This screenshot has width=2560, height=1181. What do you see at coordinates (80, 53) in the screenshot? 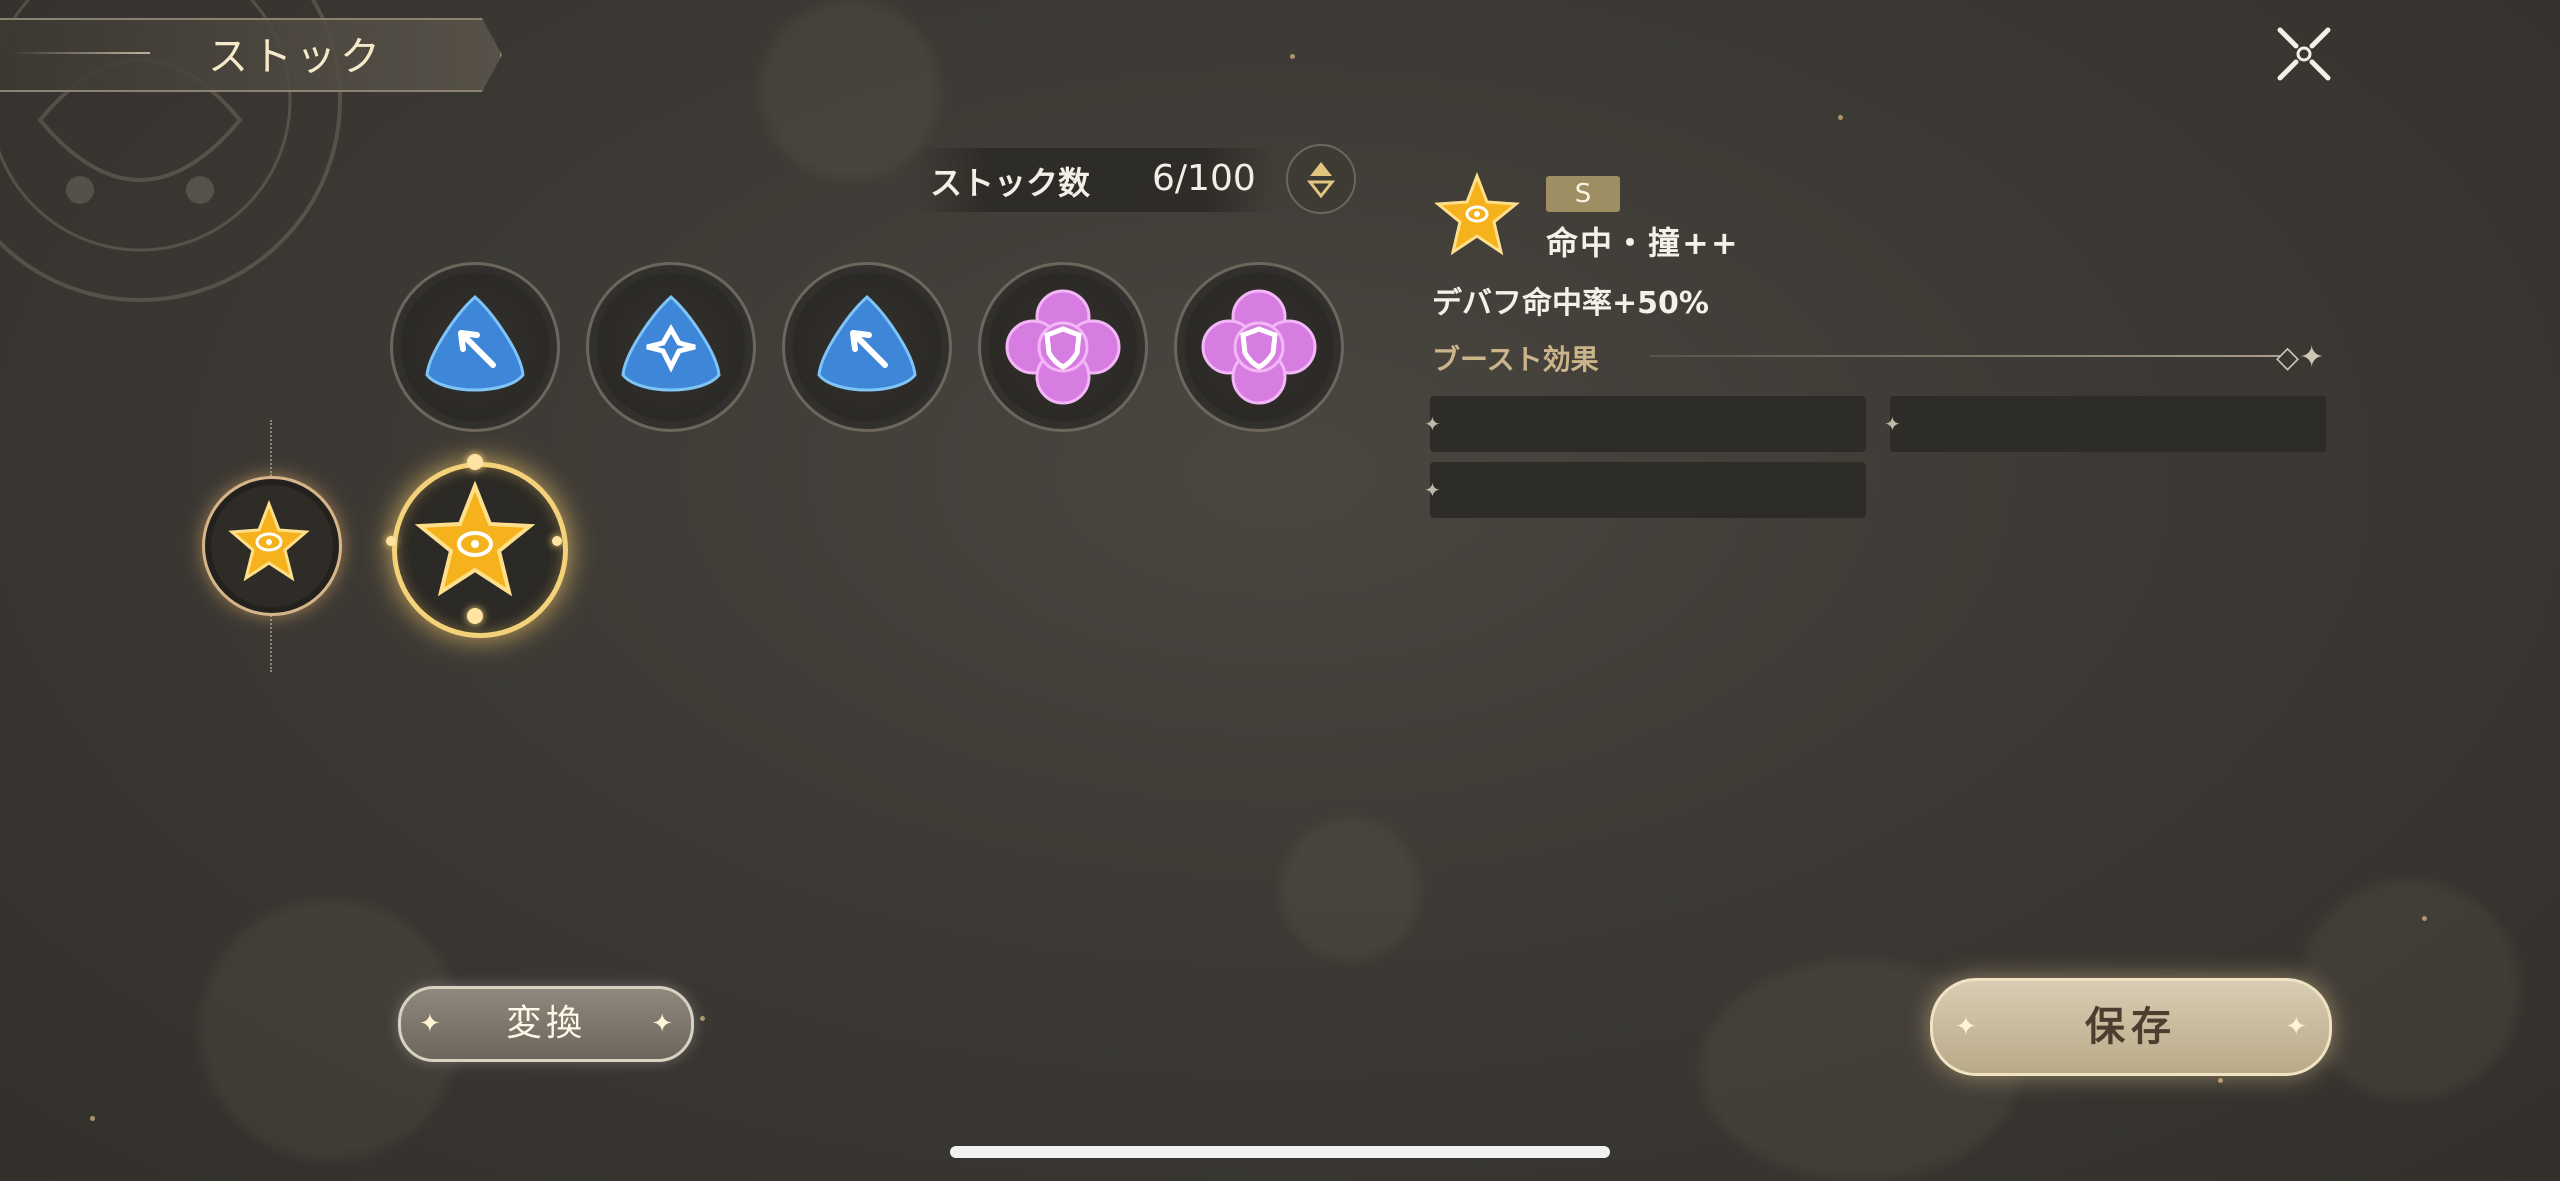
I see `title-ornament-line` at bounding box center [80, 53].